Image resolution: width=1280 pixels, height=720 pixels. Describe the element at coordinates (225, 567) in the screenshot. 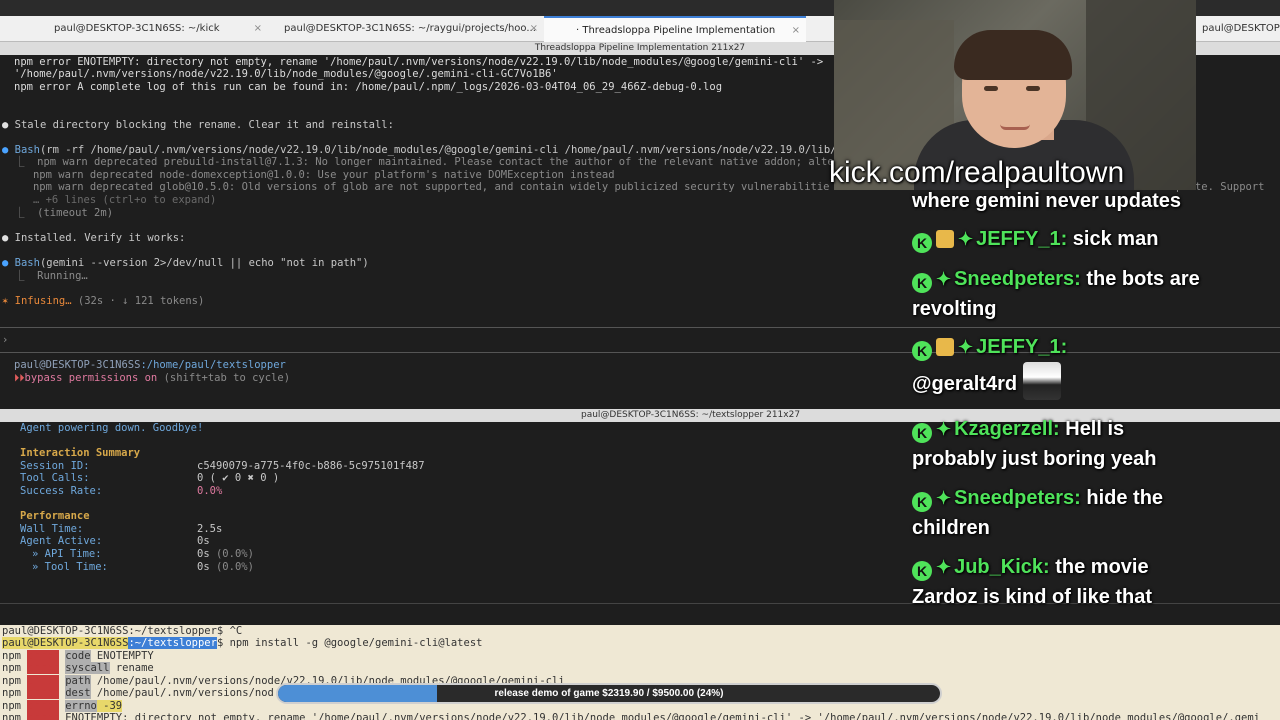

I see `tool-time-value: 0s (0.0%)` at that location.